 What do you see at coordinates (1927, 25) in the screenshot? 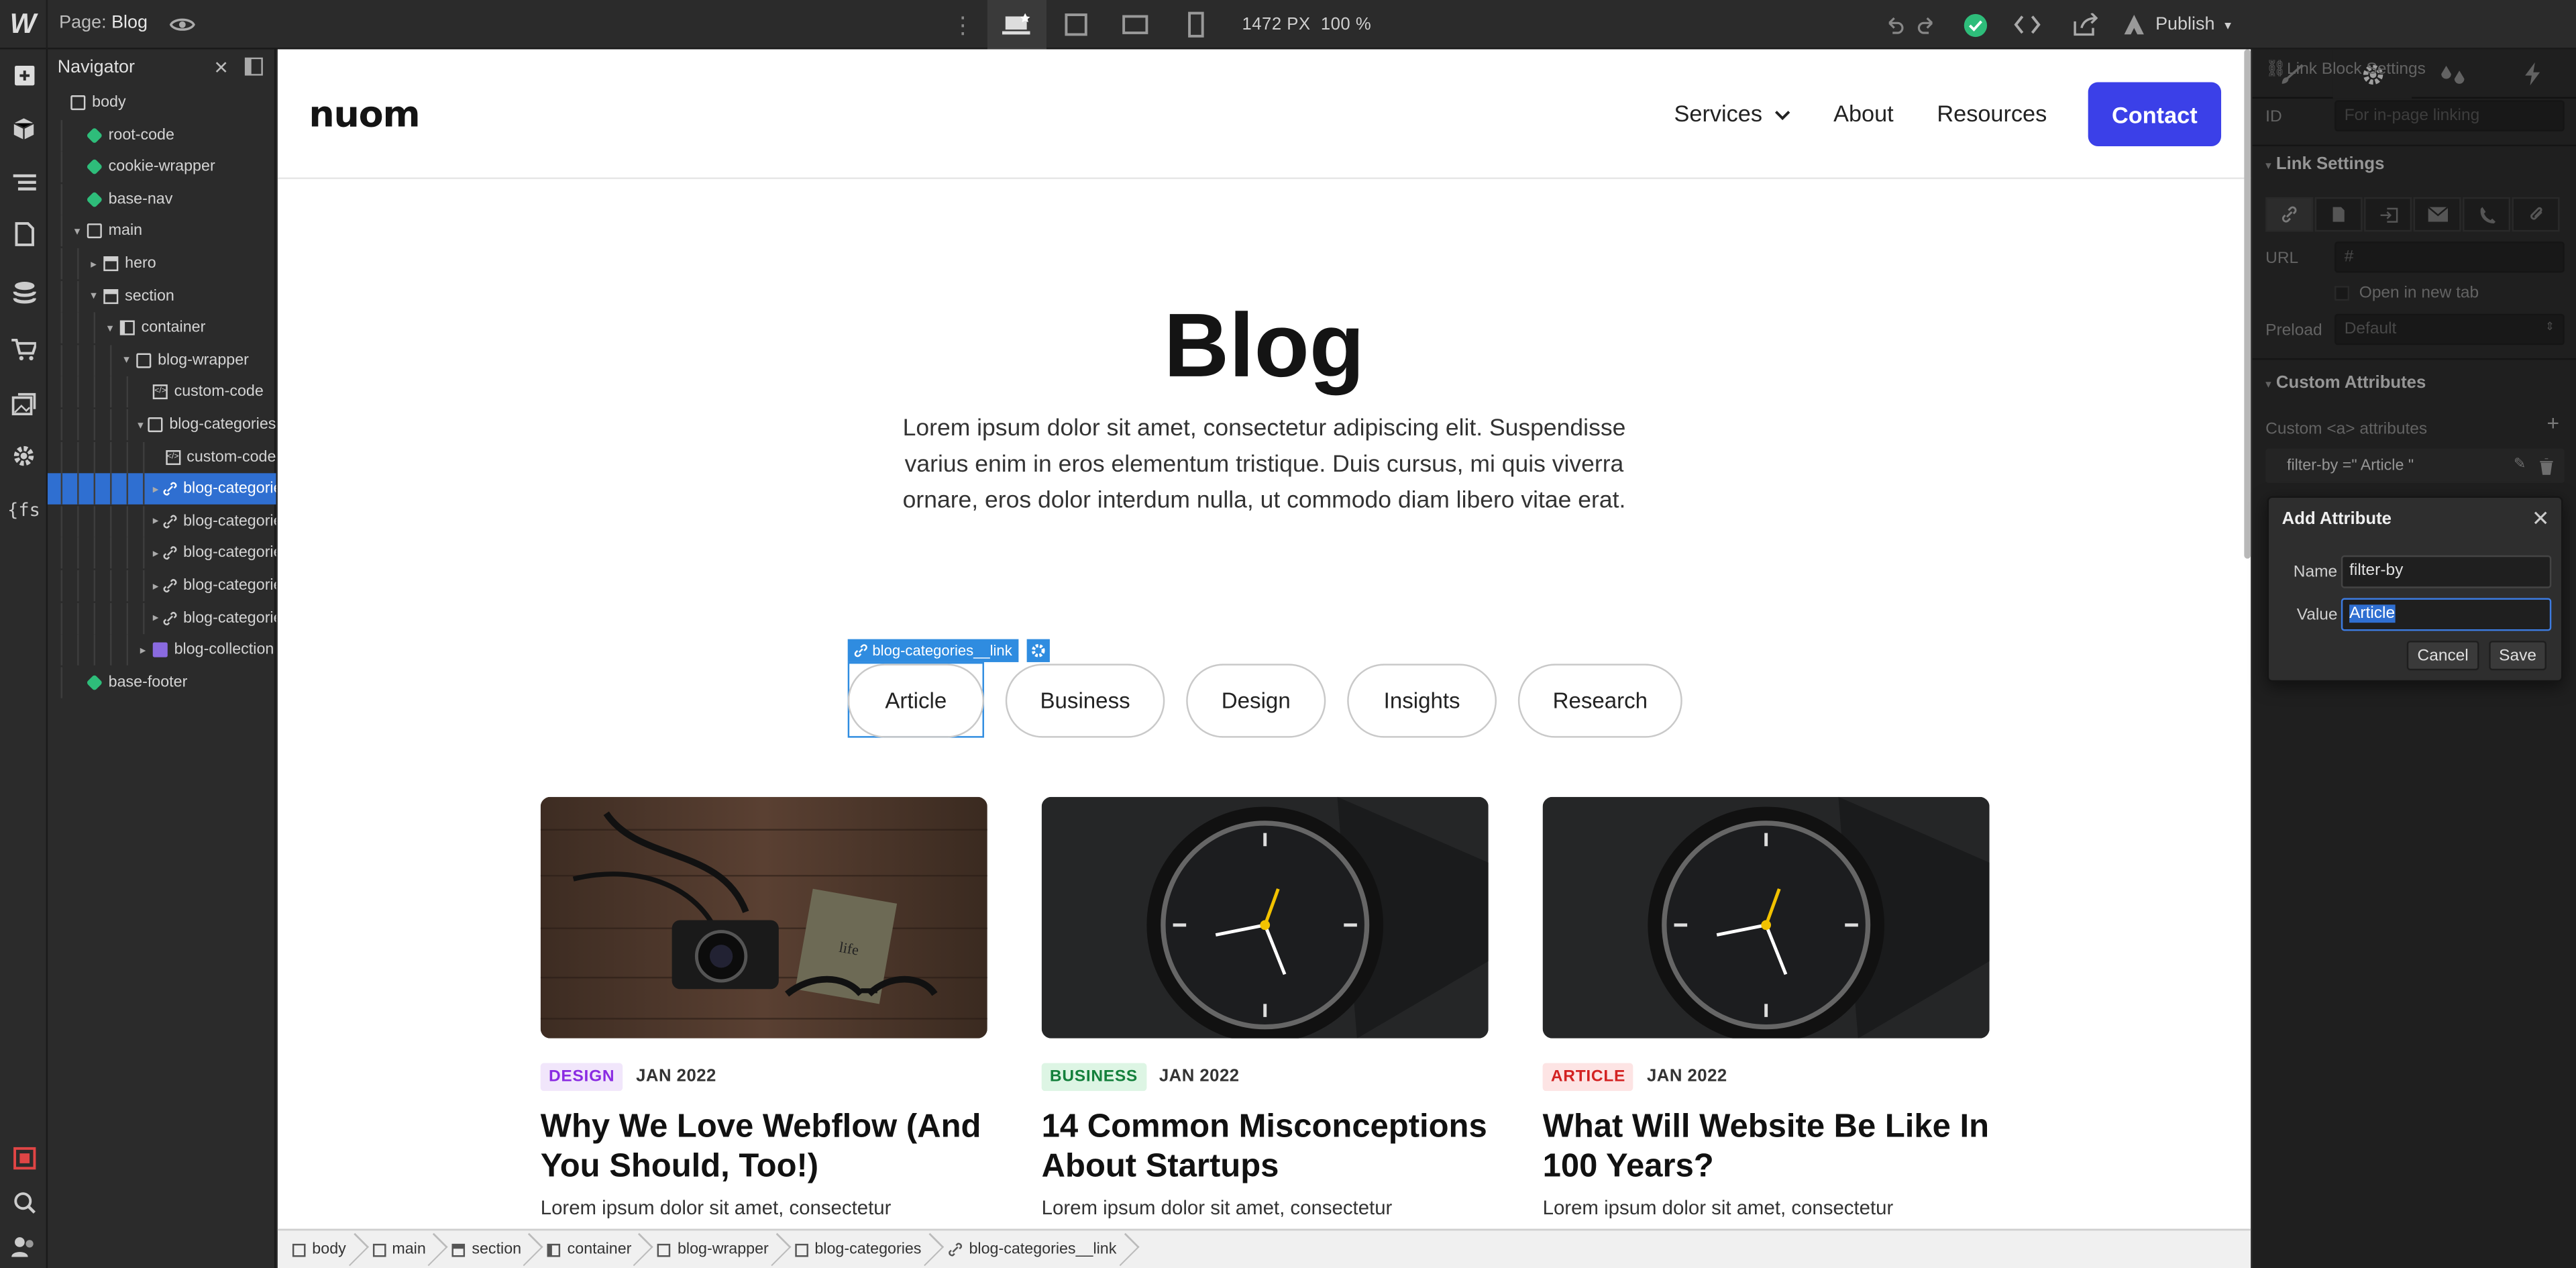
I see `redo-icon` at bounding box center [1927, 25].